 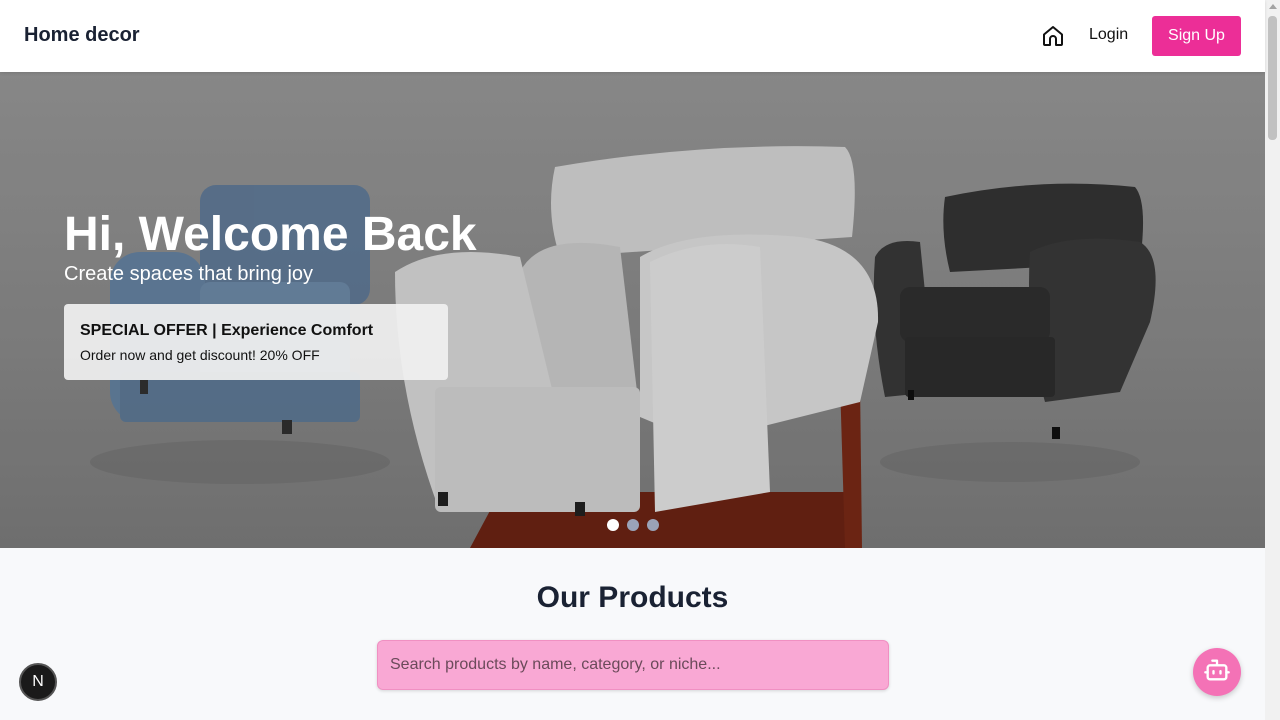 I want to click on nextjs-dev-badge: N, so click(x=38, y=682).